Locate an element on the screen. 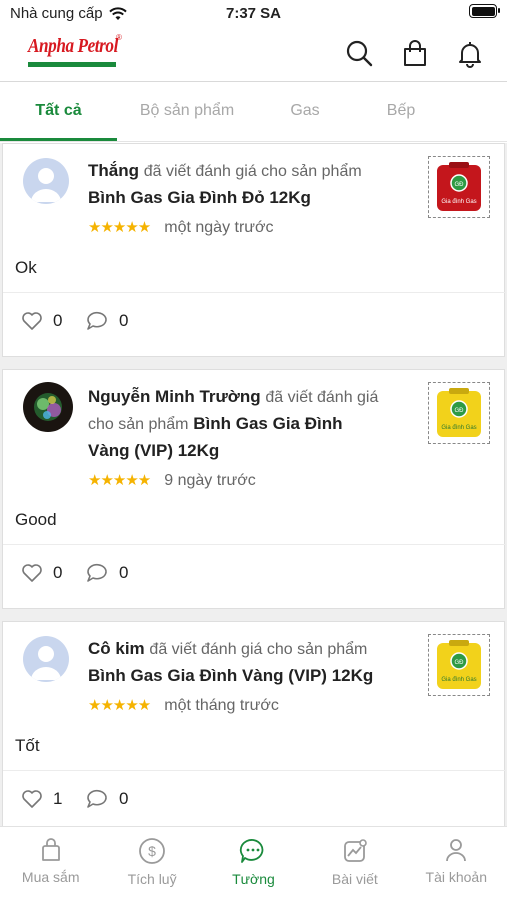 This screenshot has width=507, height=900. brand-logo: Anpha Petrol ® is located at coordinates (76, 51).